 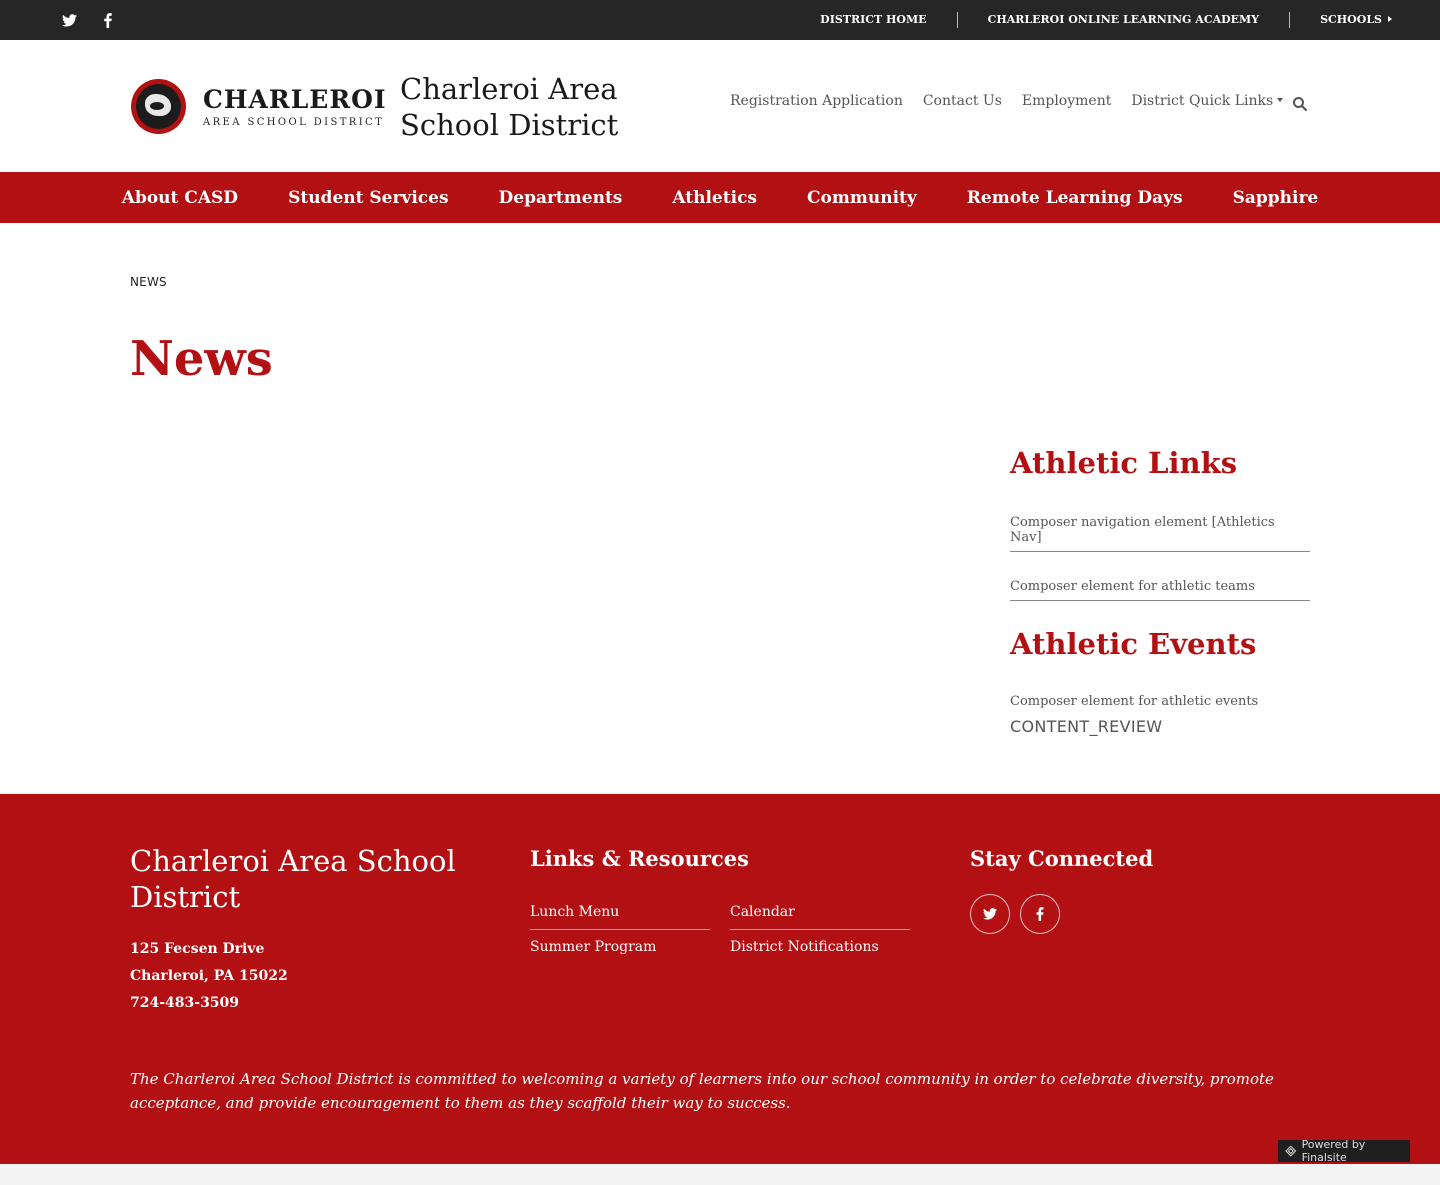 I want to click on nav-community: Community, so click(x=862, y=198).